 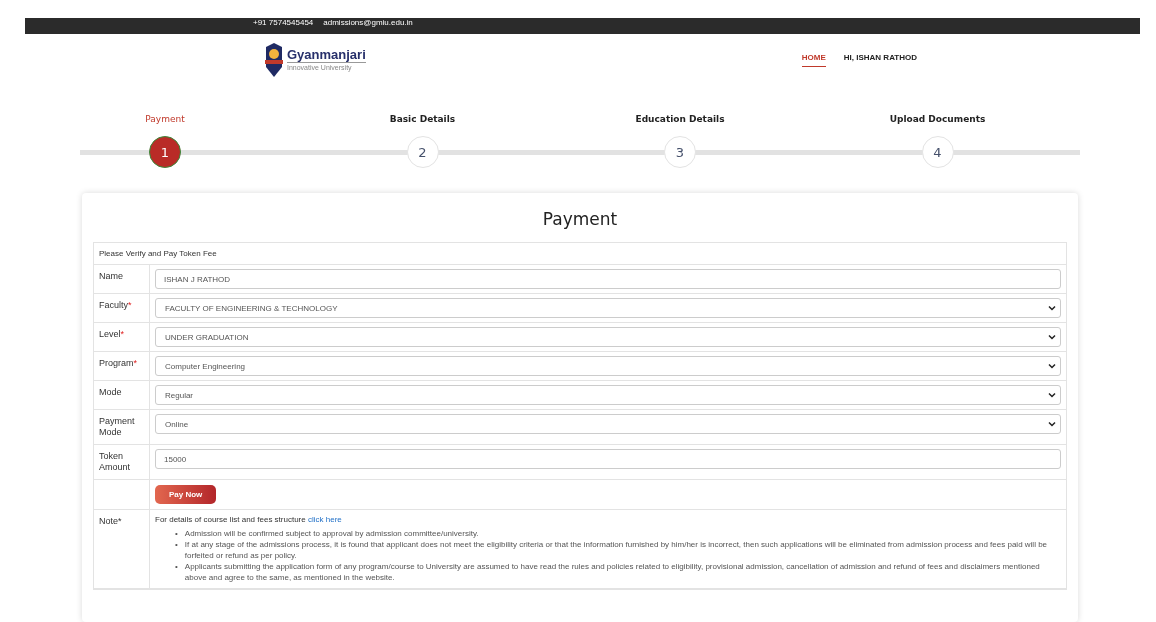 What do you see at coordinates (580, 219) in the screenshot?
I see `card-title: Payment` at bounding box center [580, 219].